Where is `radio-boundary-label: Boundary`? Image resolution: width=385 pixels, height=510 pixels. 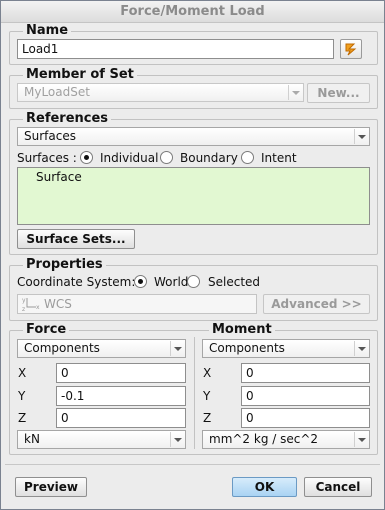
radio-boundary-label: Boundary is located at coordinates (209, 158).